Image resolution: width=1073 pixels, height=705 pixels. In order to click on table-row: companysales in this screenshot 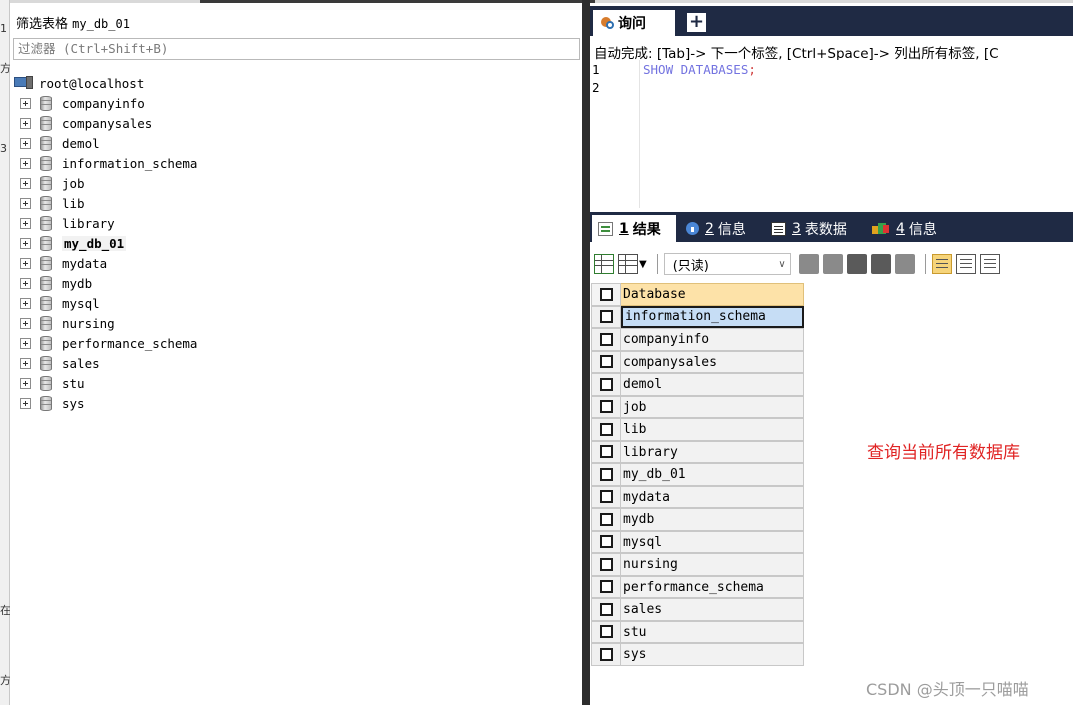, I will do `click(697, 361)`.